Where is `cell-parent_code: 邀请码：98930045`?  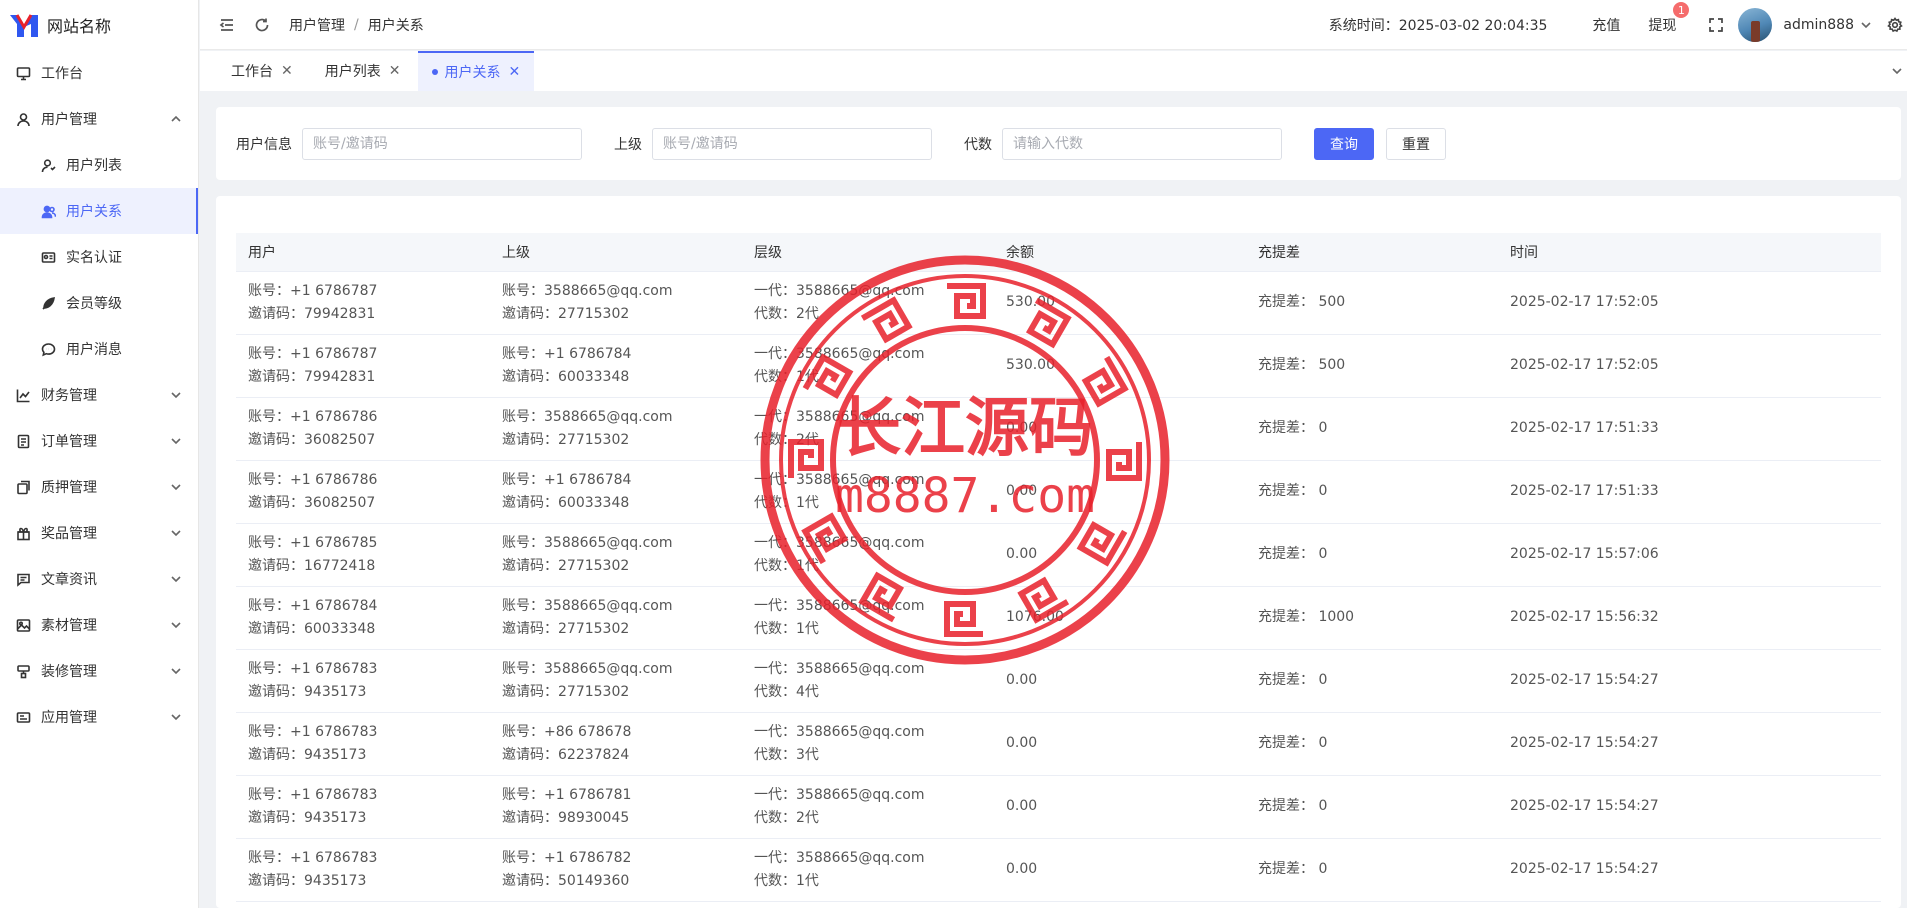 cell-parent_code: 邀请码：98930045 is located at coordinates (566, 817).